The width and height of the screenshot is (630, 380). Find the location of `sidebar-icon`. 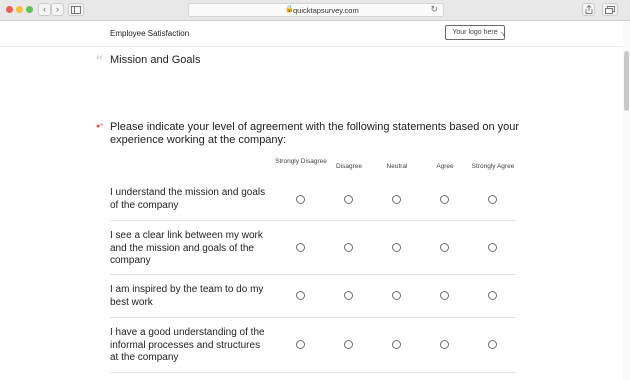

sidebar-icon is located at coordinates (76, 10).